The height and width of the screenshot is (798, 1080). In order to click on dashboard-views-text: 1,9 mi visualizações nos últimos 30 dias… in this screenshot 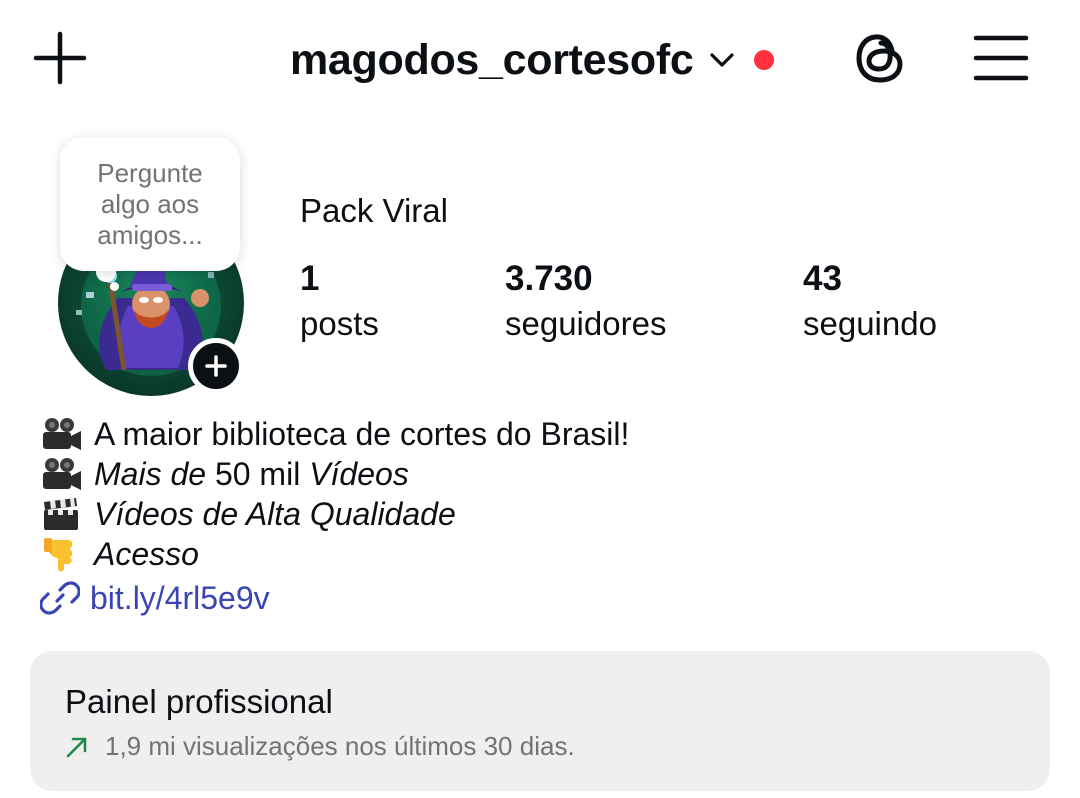, I will do `click(340, 746)`.